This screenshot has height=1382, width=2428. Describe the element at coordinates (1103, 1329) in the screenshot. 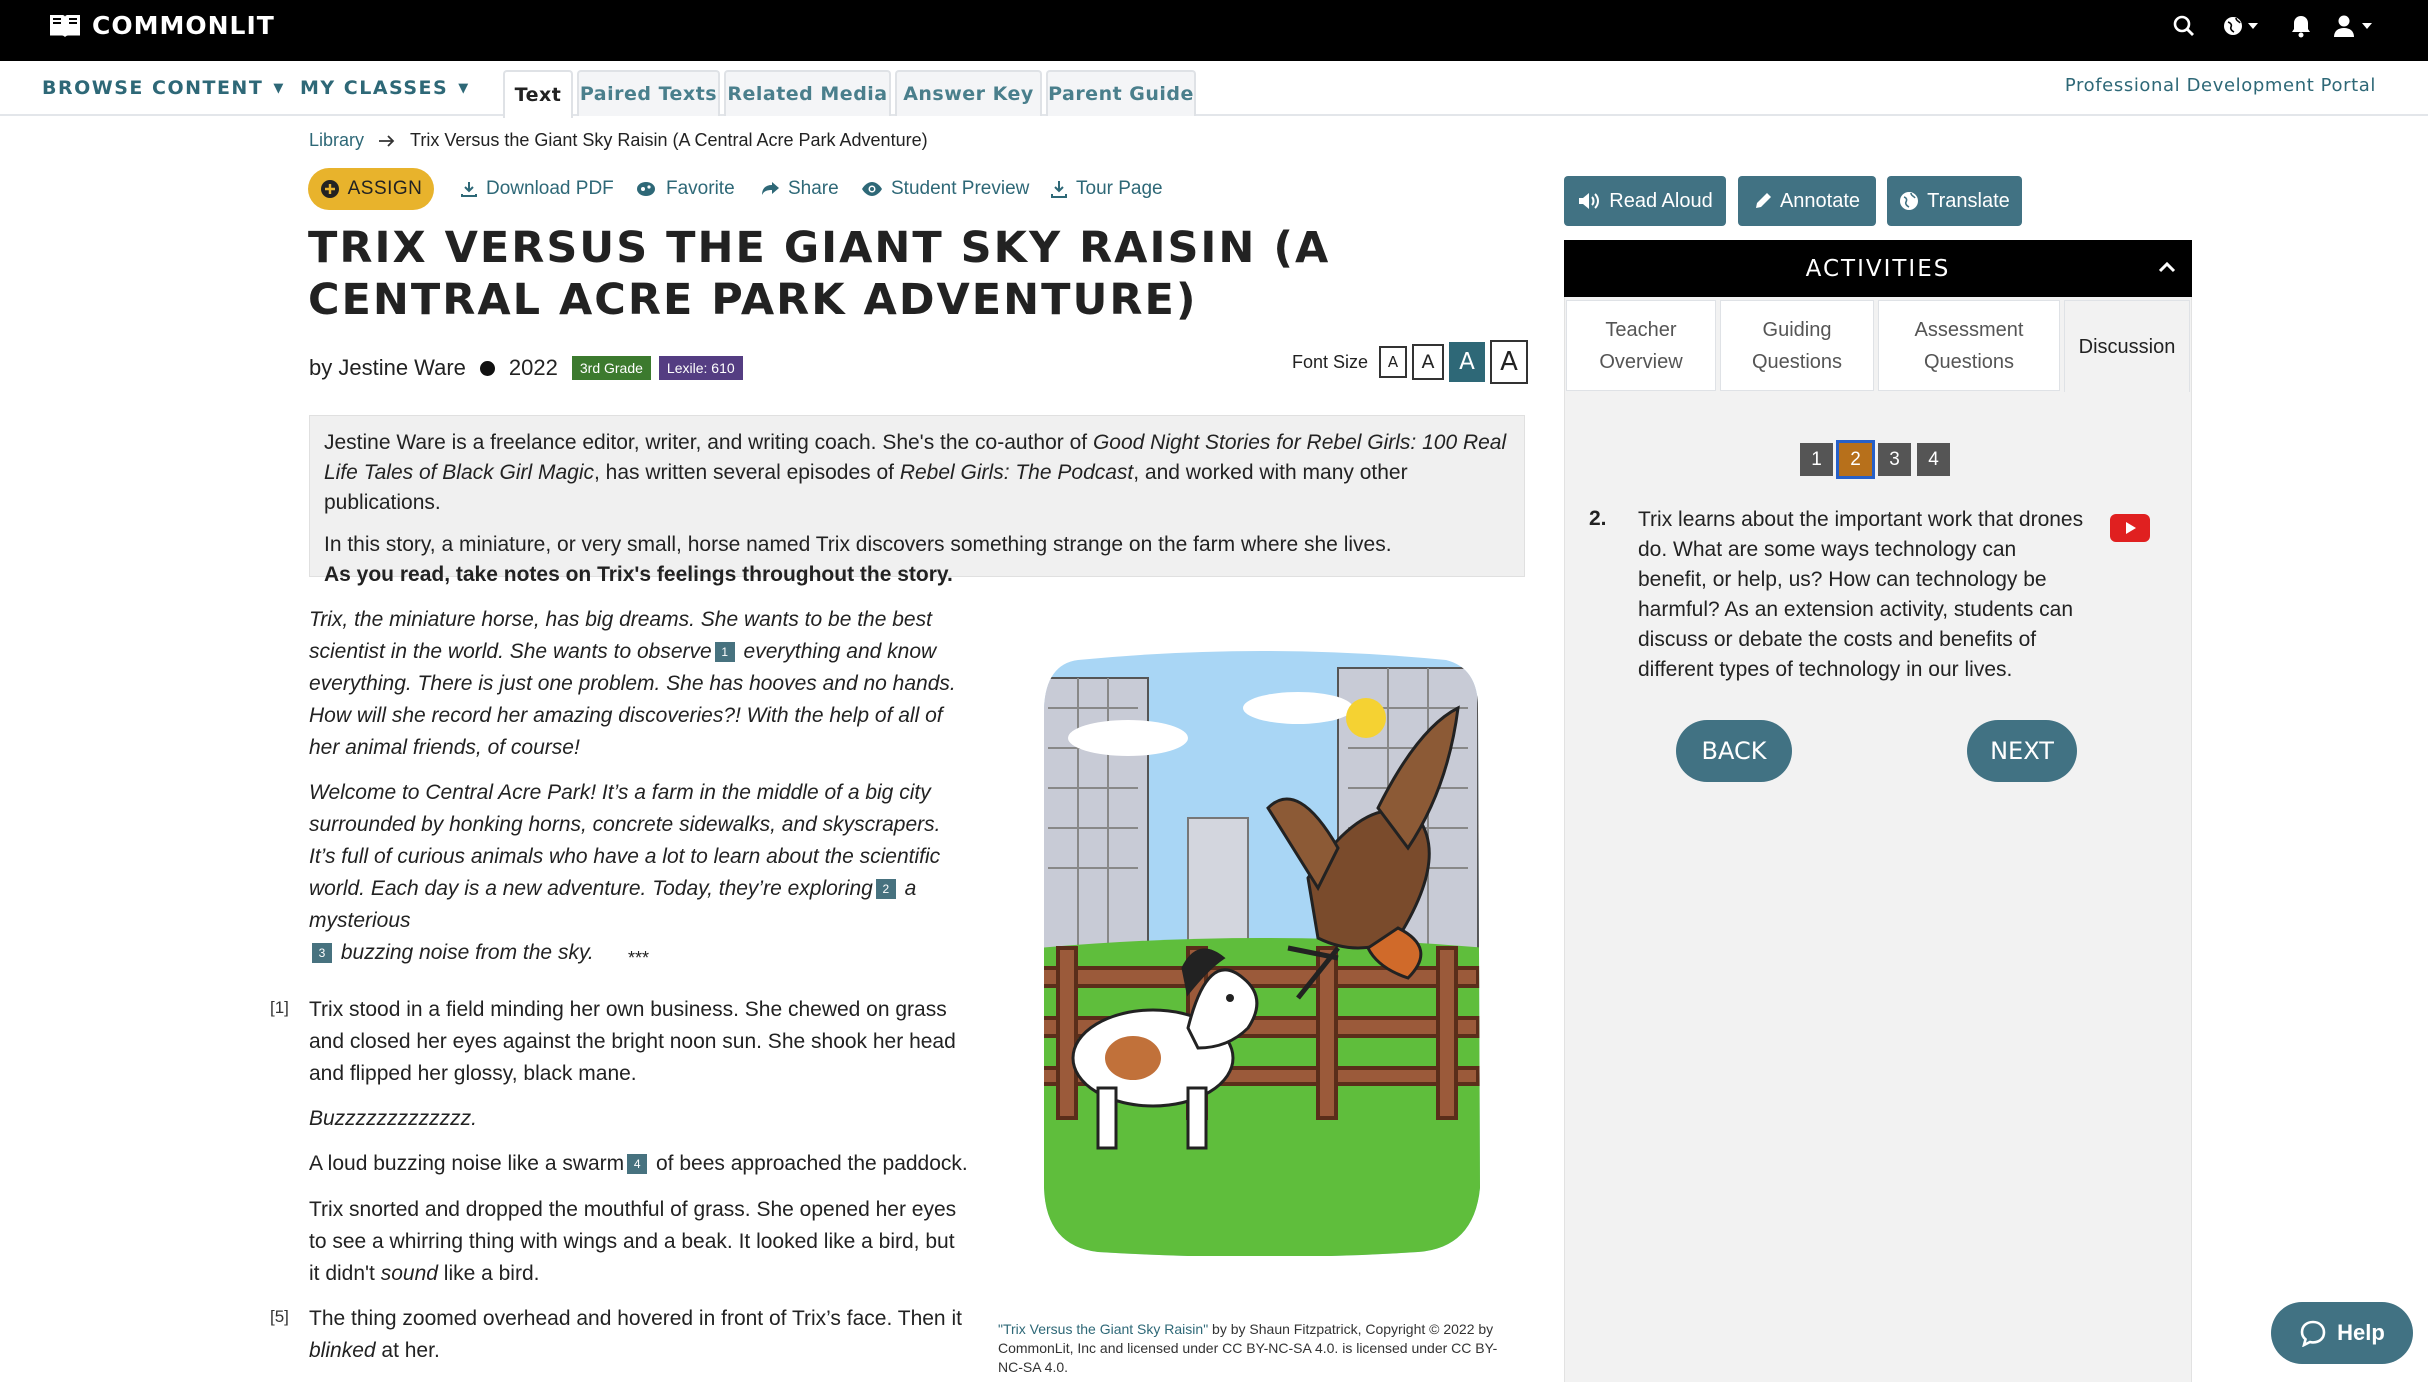

I see `caption-link: "Trix Versus the Giant Sky Raisin"` at that location.